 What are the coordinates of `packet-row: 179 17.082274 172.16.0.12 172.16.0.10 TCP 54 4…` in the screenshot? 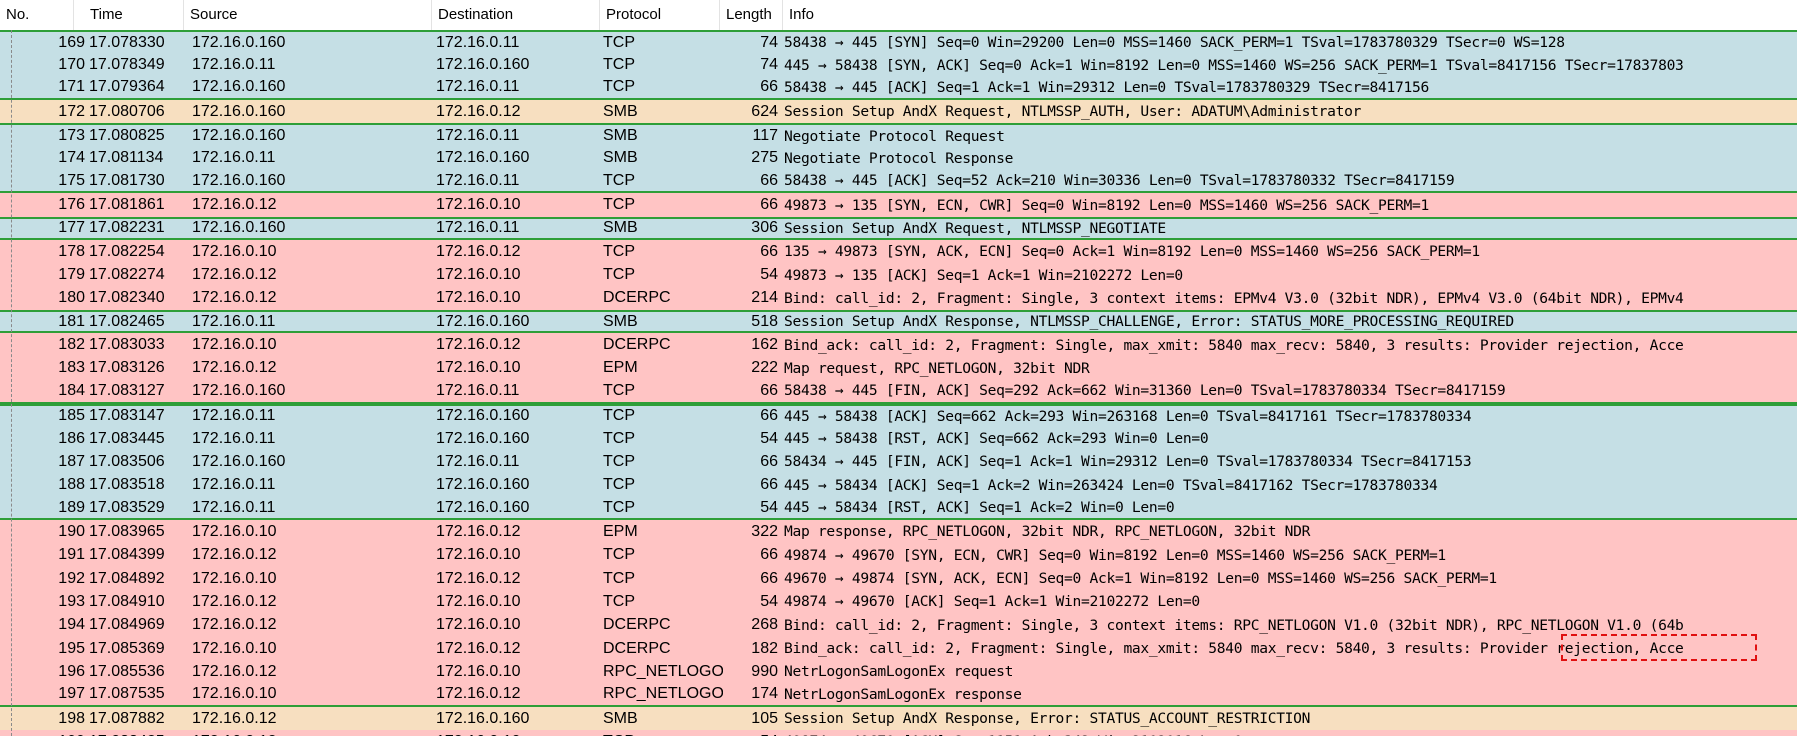 It's located at (898, 275).